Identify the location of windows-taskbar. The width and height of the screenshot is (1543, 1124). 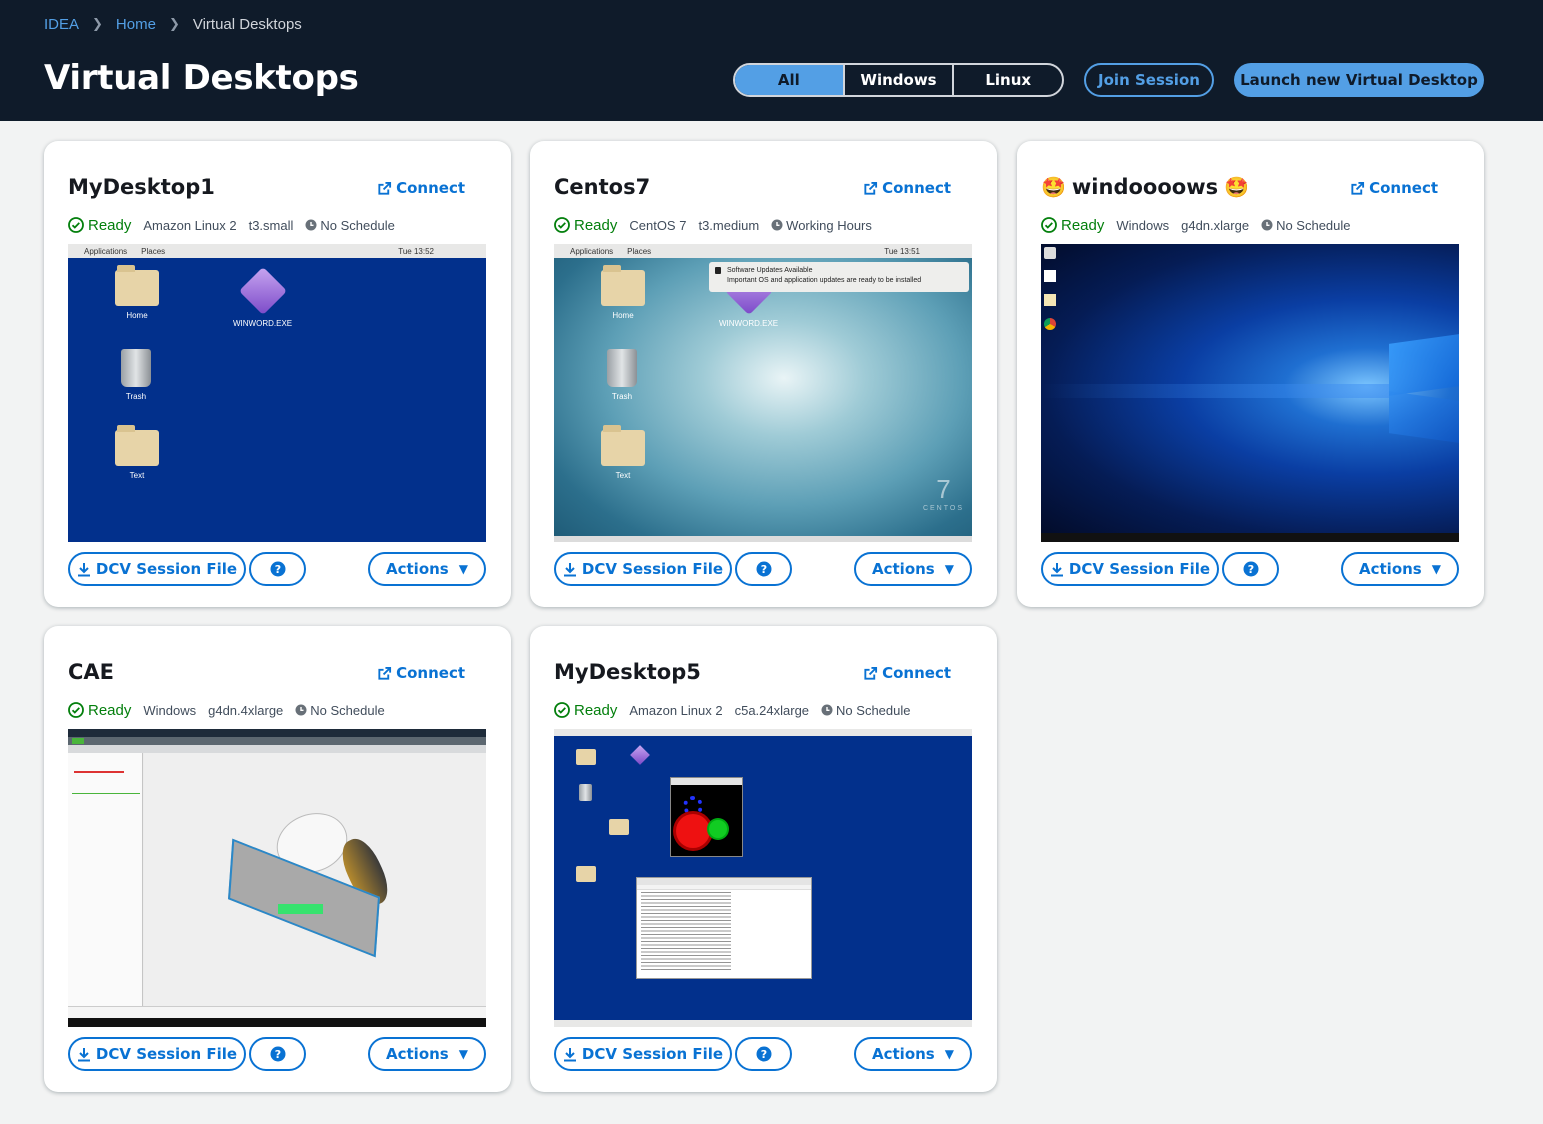
(277, 1022).